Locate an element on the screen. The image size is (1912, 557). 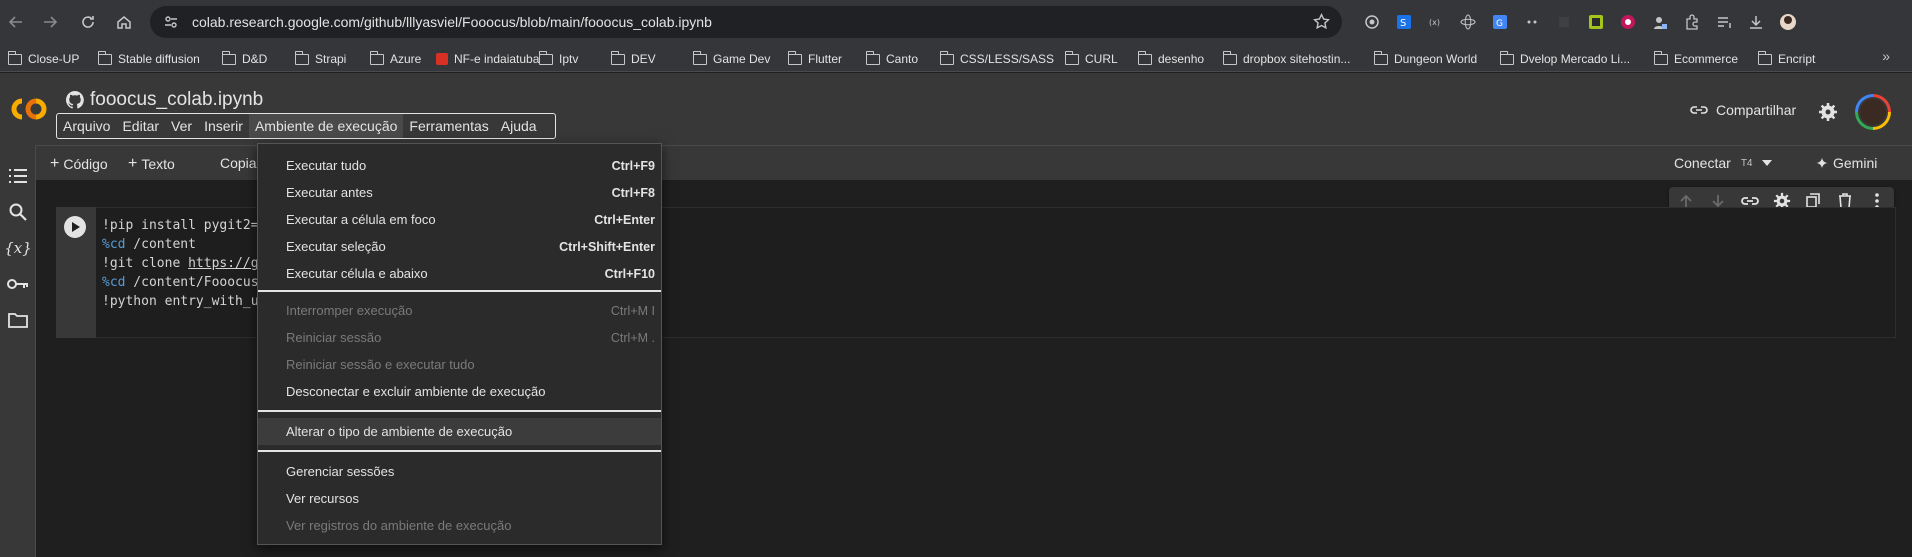
extension-translate-icon: G is located at coordinates (1500, 22).